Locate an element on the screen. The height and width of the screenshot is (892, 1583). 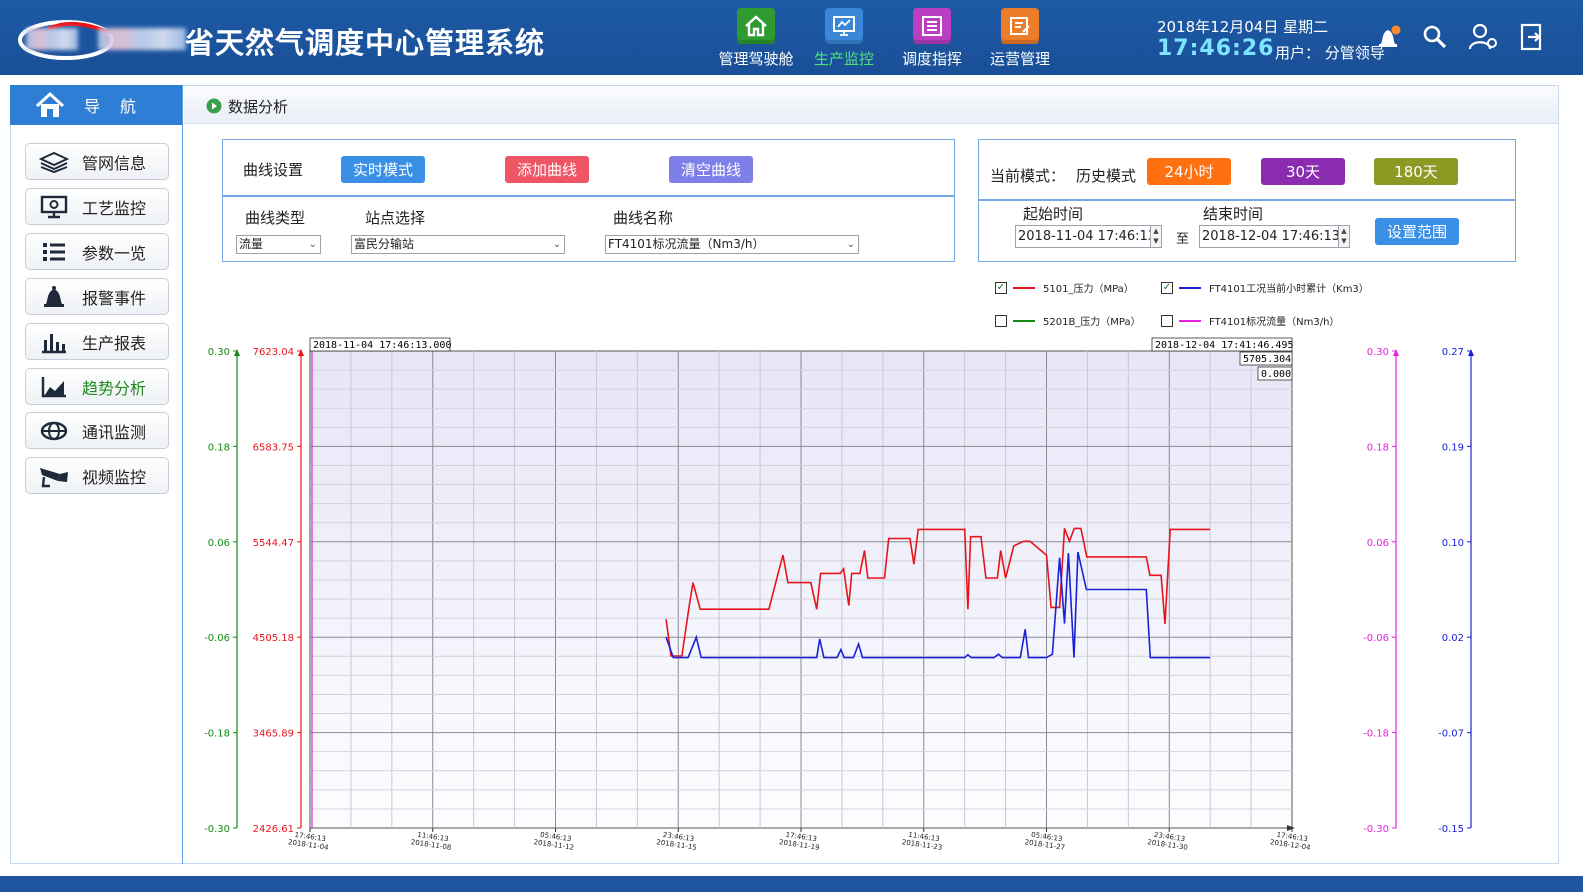
end-time-label: 结束时间 is located at coordinates (1233, 214).